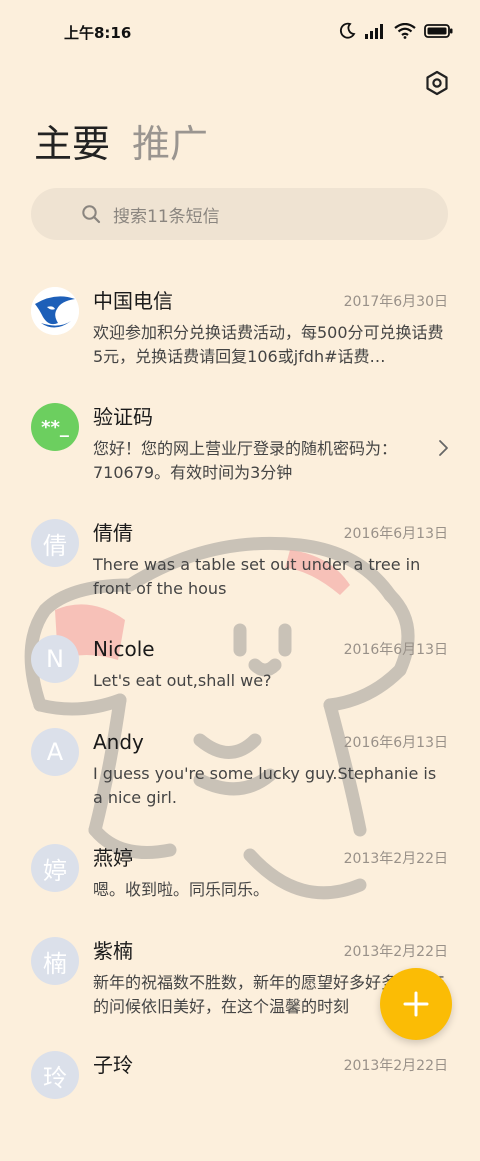  I want to click on status-bar: 上午8:16, so click(240, 31).